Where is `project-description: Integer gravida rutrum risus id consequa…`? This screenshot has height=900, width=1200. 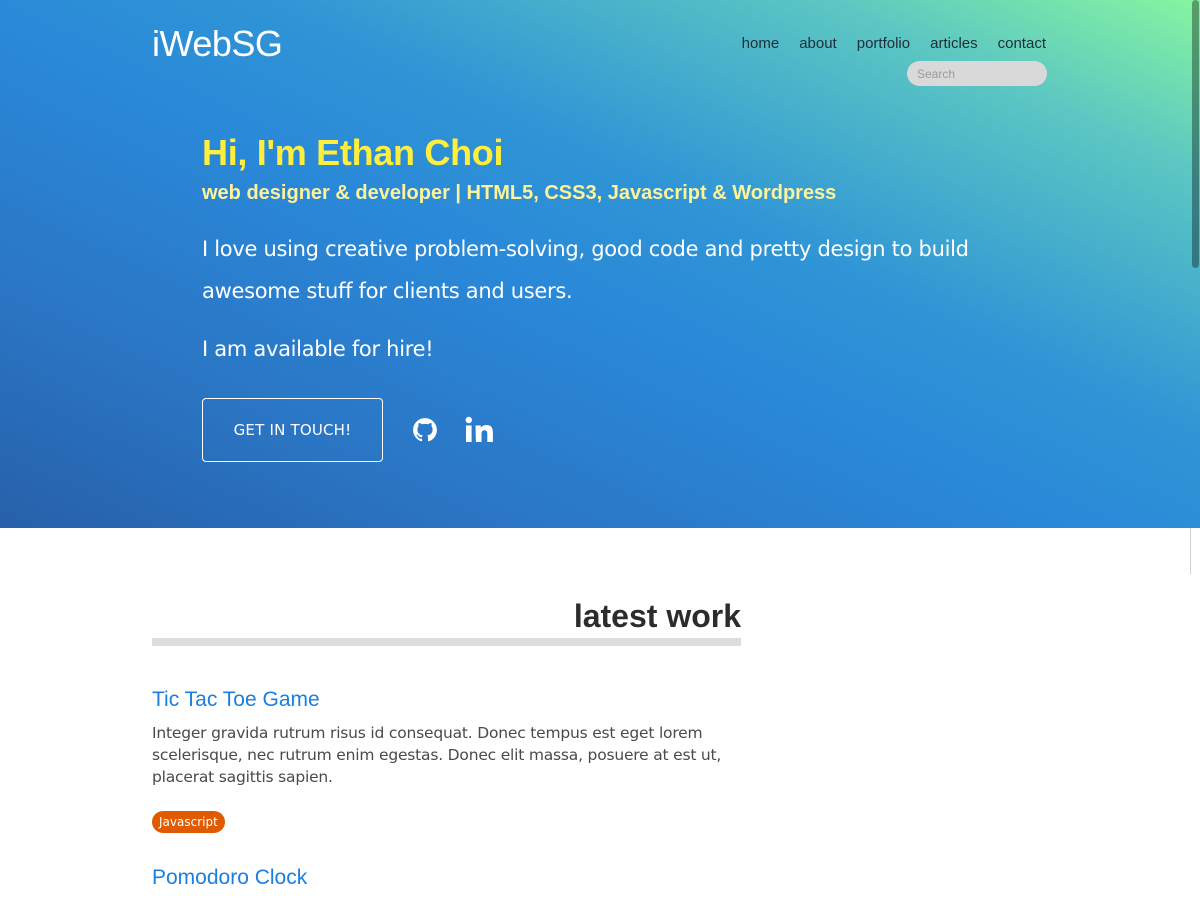 project-description: Integer gravida rutrum risus id consequa… is located at coordinates (437, 755).